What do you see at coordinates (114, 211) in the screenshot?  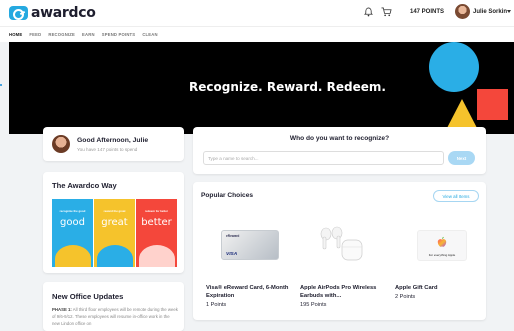 I see `tile-caption: reward the great` at bounding box center [114, 211].